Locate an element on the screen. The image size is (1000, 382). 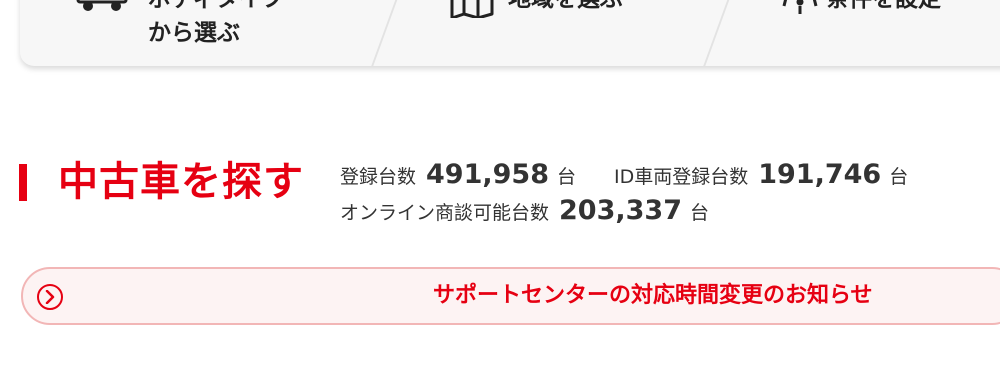
region-label: 地域を選ぶ is located at coordinates (565, 8).